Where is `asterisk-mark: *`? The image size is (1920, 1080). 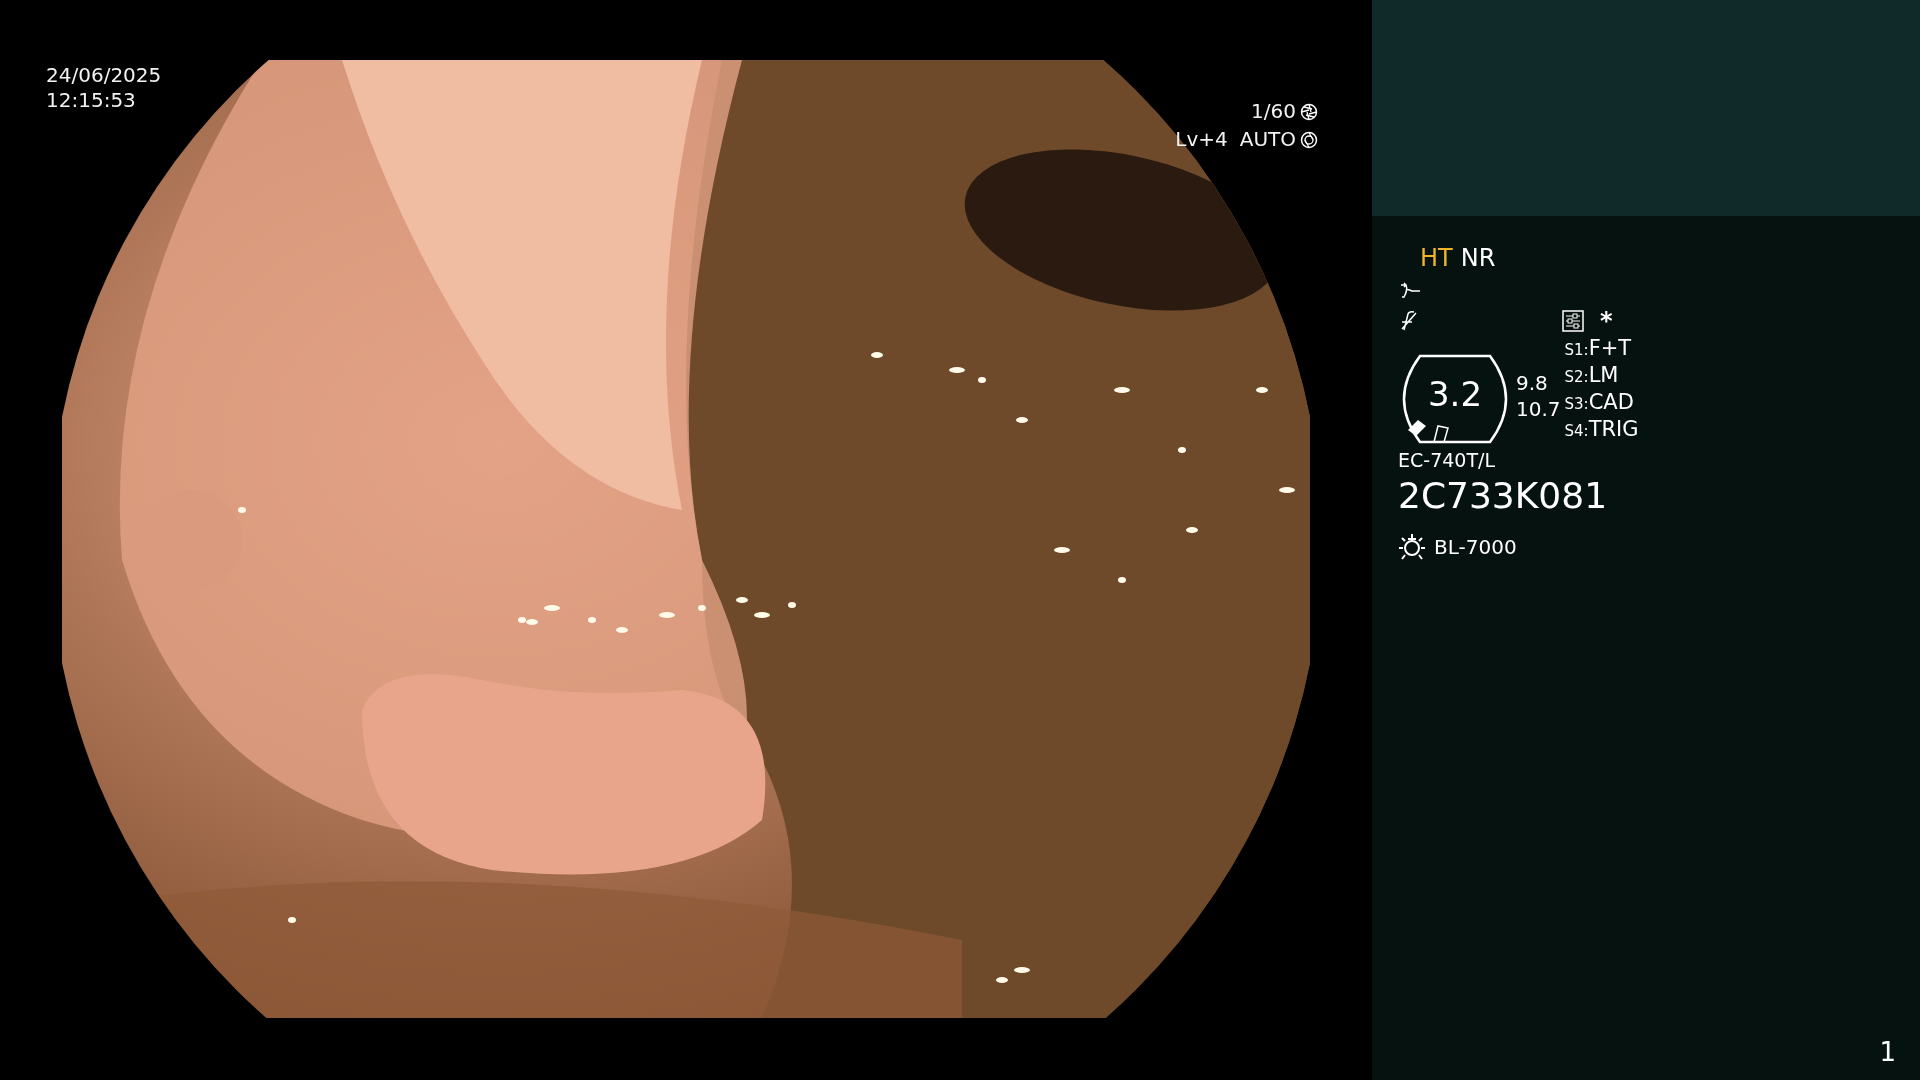 asterisk-mark: * is located at coordinates (1606, 321).